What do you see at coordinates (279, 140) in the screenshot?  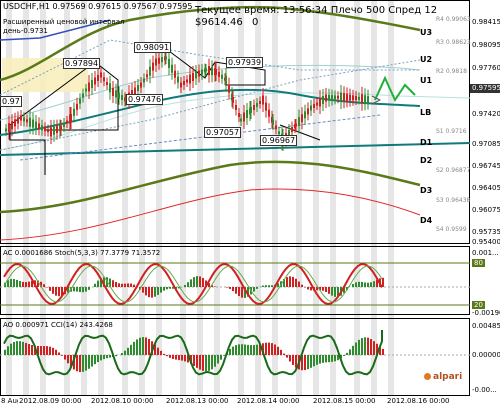 I see `price-tag-low-3: 0.96967` at bounding box center [279, 140].